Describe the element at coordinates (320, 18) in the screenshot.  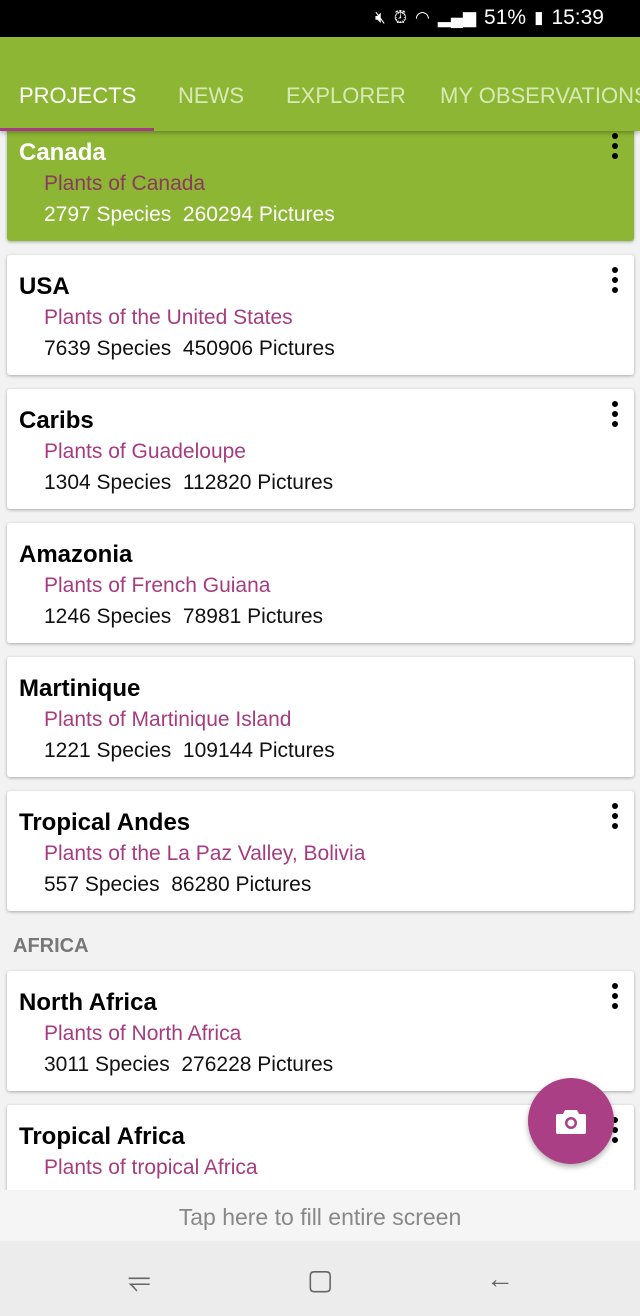
I see `status-bar: 🔇︎ ⏰︎ ◠ ▂▄▆ 51% ▮ 15:39` at that location.